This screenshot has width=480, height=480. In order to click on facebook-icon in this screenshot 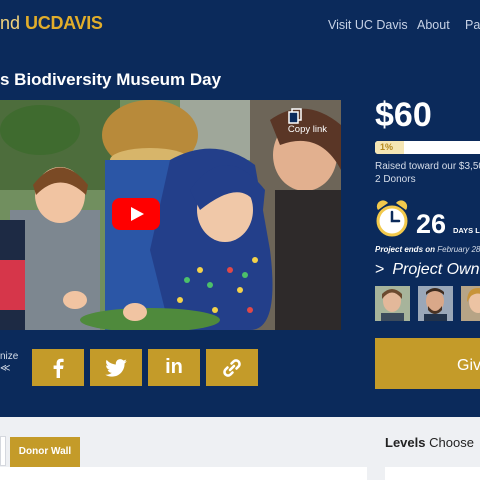, I will do `click(58, 368)`.